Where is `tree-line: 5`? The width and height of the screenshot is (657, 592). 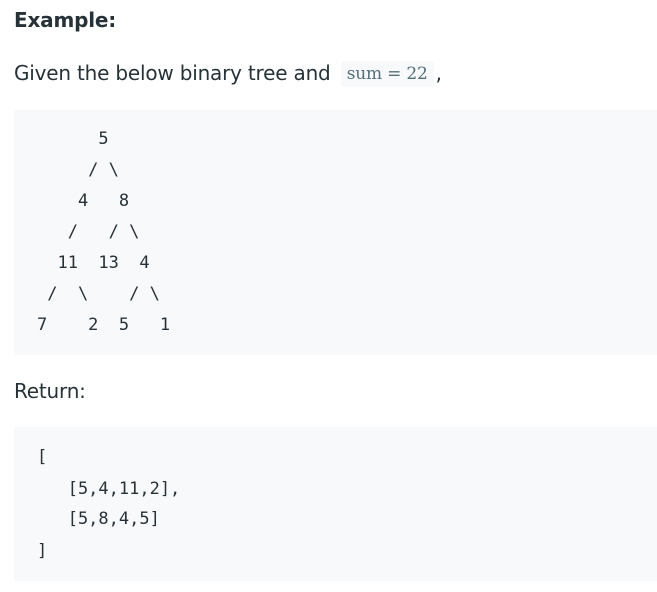 tree-line: 5 is located at coordinates (73, 139).